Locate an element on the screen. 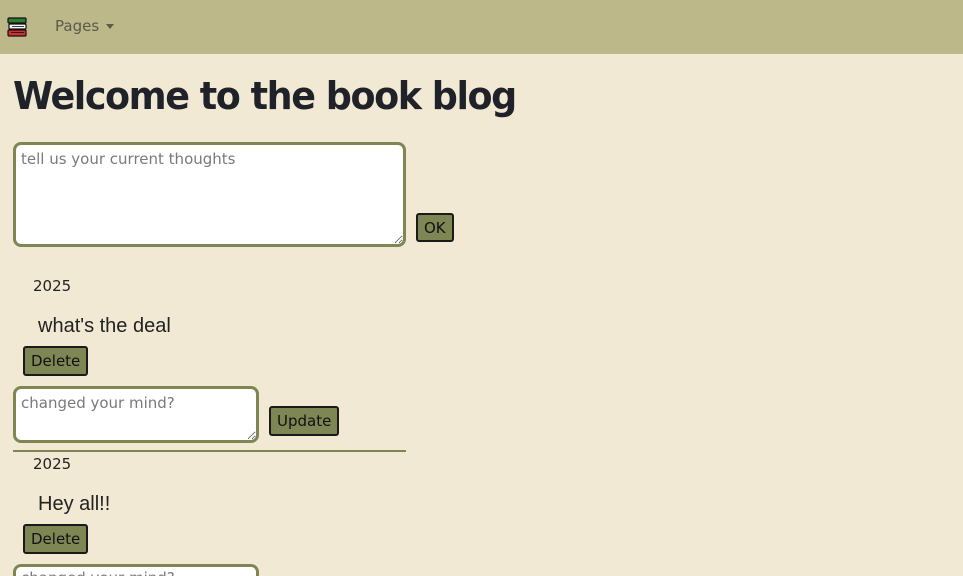 This screenshot has width=963, height=576. pages-dropdown: Pages is located at coordinates (85, 26).